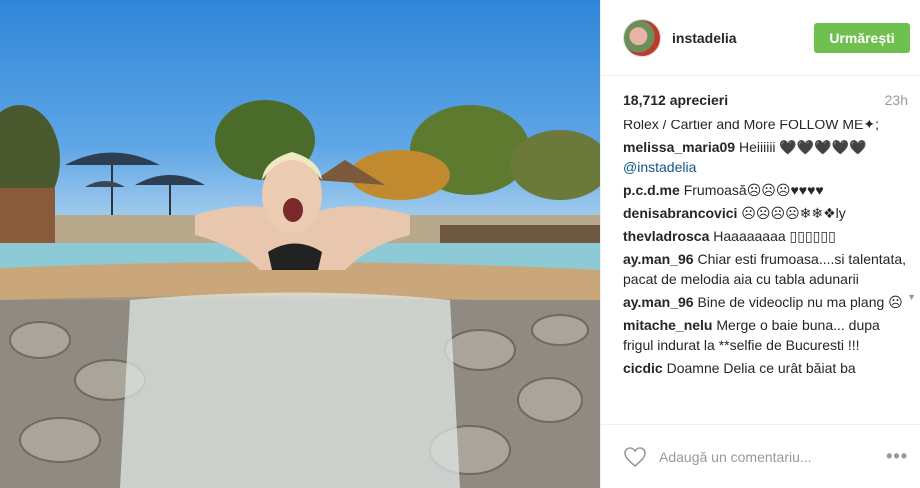 The height and width of the screenshot is (488, 920). Describe the element at coordinates (675, 100) in the screenshot. I see `likes-count: 18,712 aprecieri` at that location.